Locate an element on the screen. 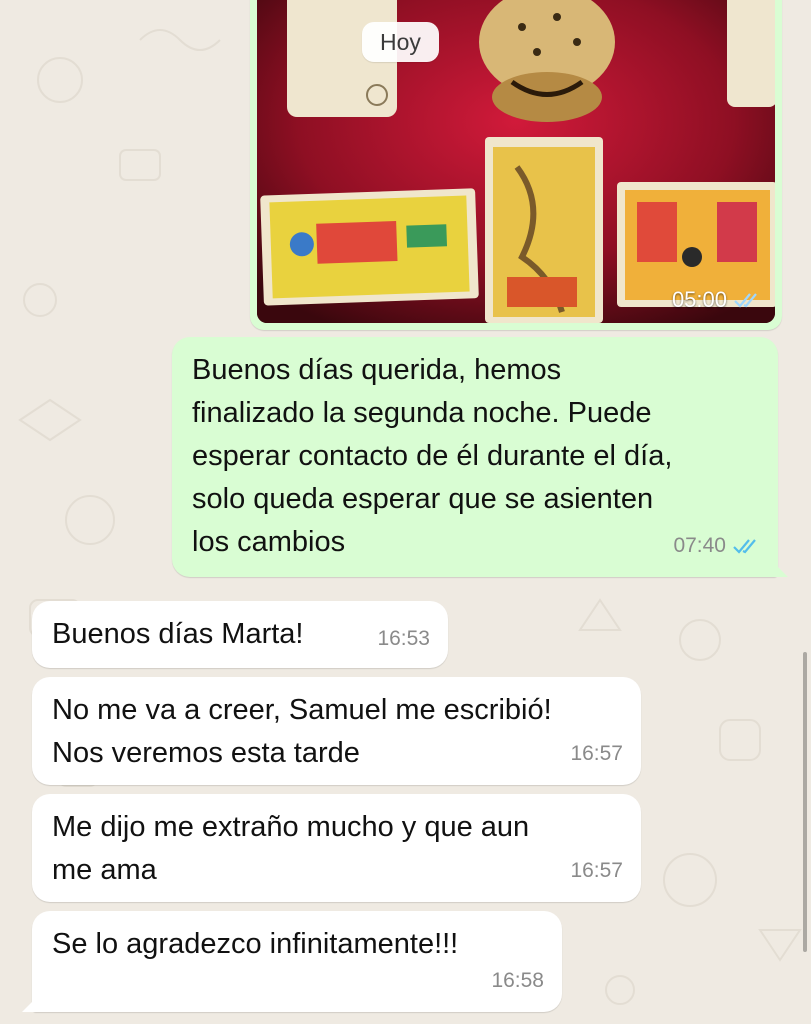  message-timestamp: 16:58 is located at coordinates (517, 980).